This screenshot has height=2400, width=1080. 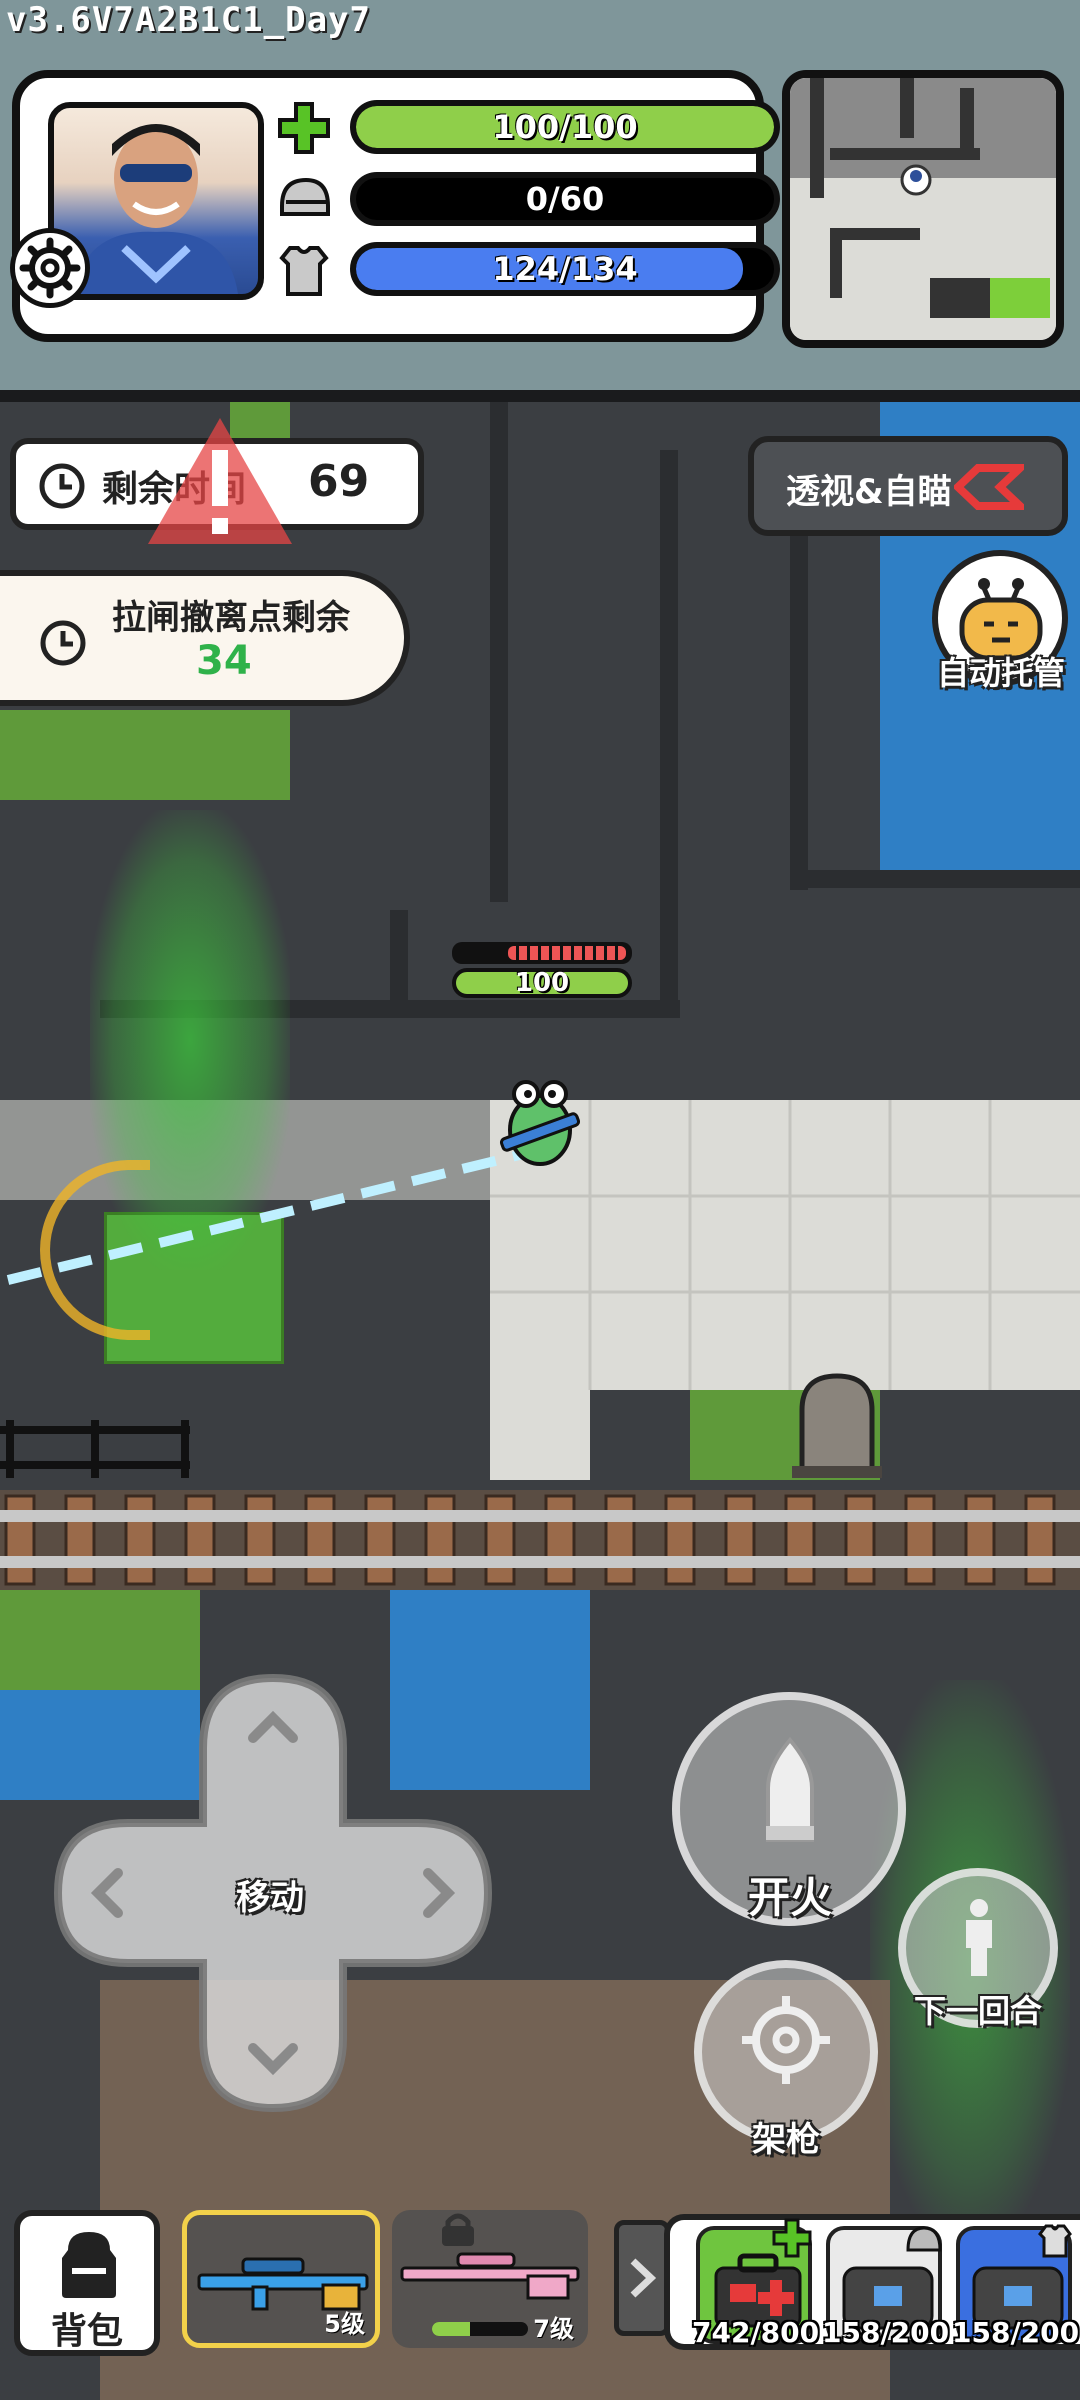 What do you see at coordinates (224, 661) in the screenshot?
I see `extraction-value: 34` at bounding box center [224, 661].